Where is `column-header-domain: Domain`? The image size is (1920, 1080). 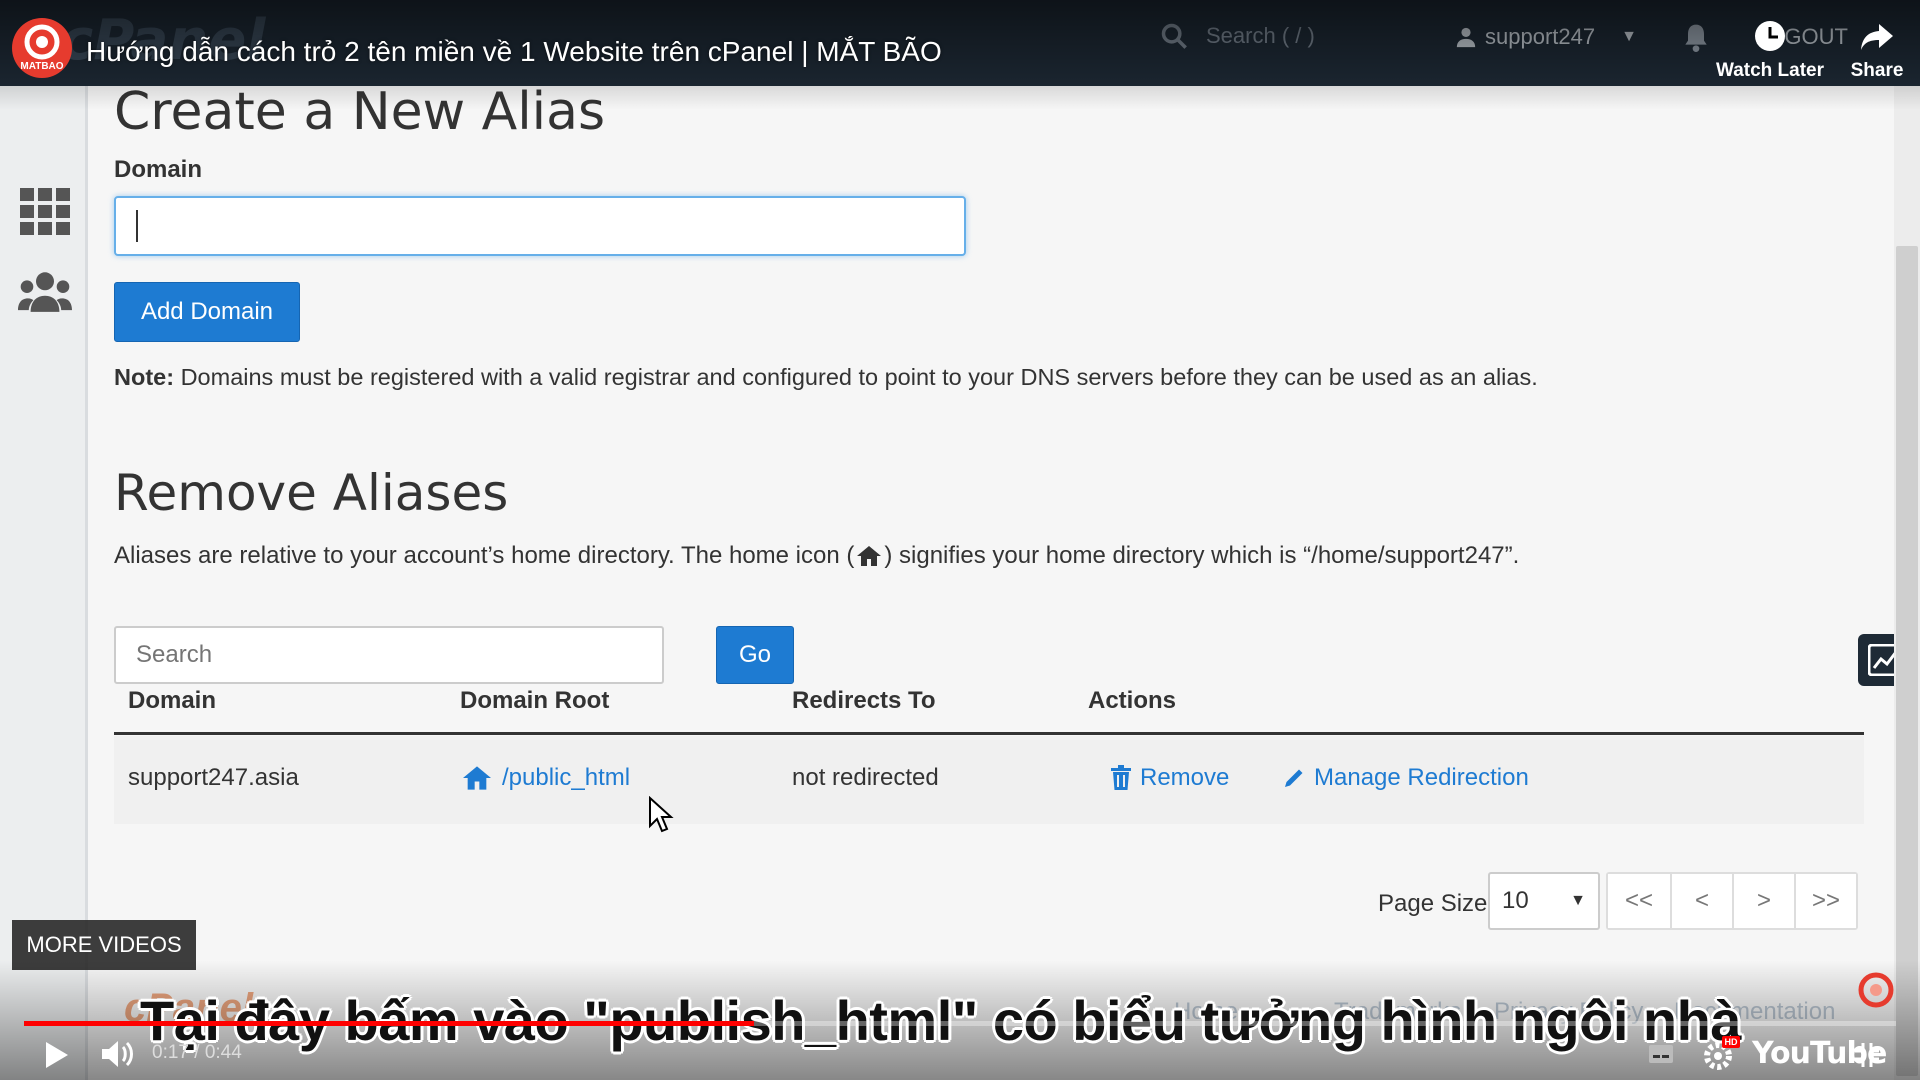 column-header-domain: Domain is located at coordinates (172, 701).